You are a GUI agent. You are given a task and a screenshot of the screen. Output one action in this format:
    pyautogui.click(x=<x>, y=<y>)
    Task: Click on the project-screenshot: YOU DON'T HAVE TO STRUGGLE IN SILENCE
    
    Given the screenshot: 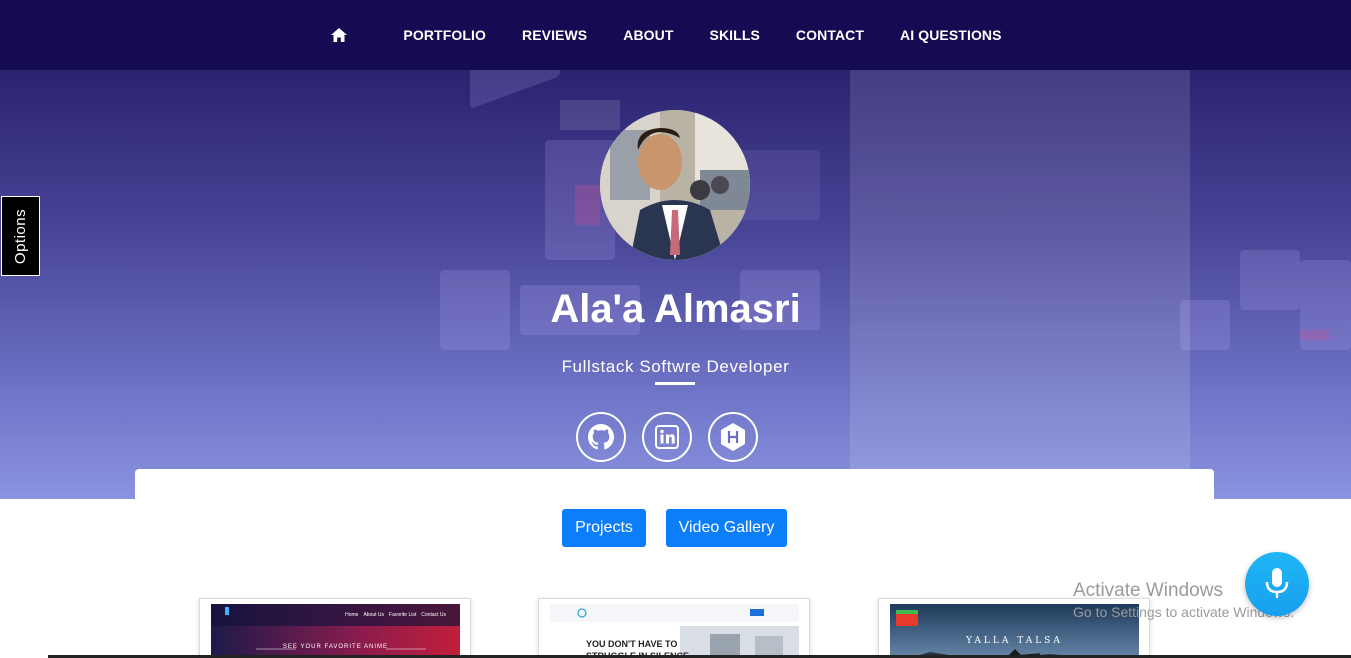 What is the action you would take?
    pyautogui.click(x=674, y=631)
    